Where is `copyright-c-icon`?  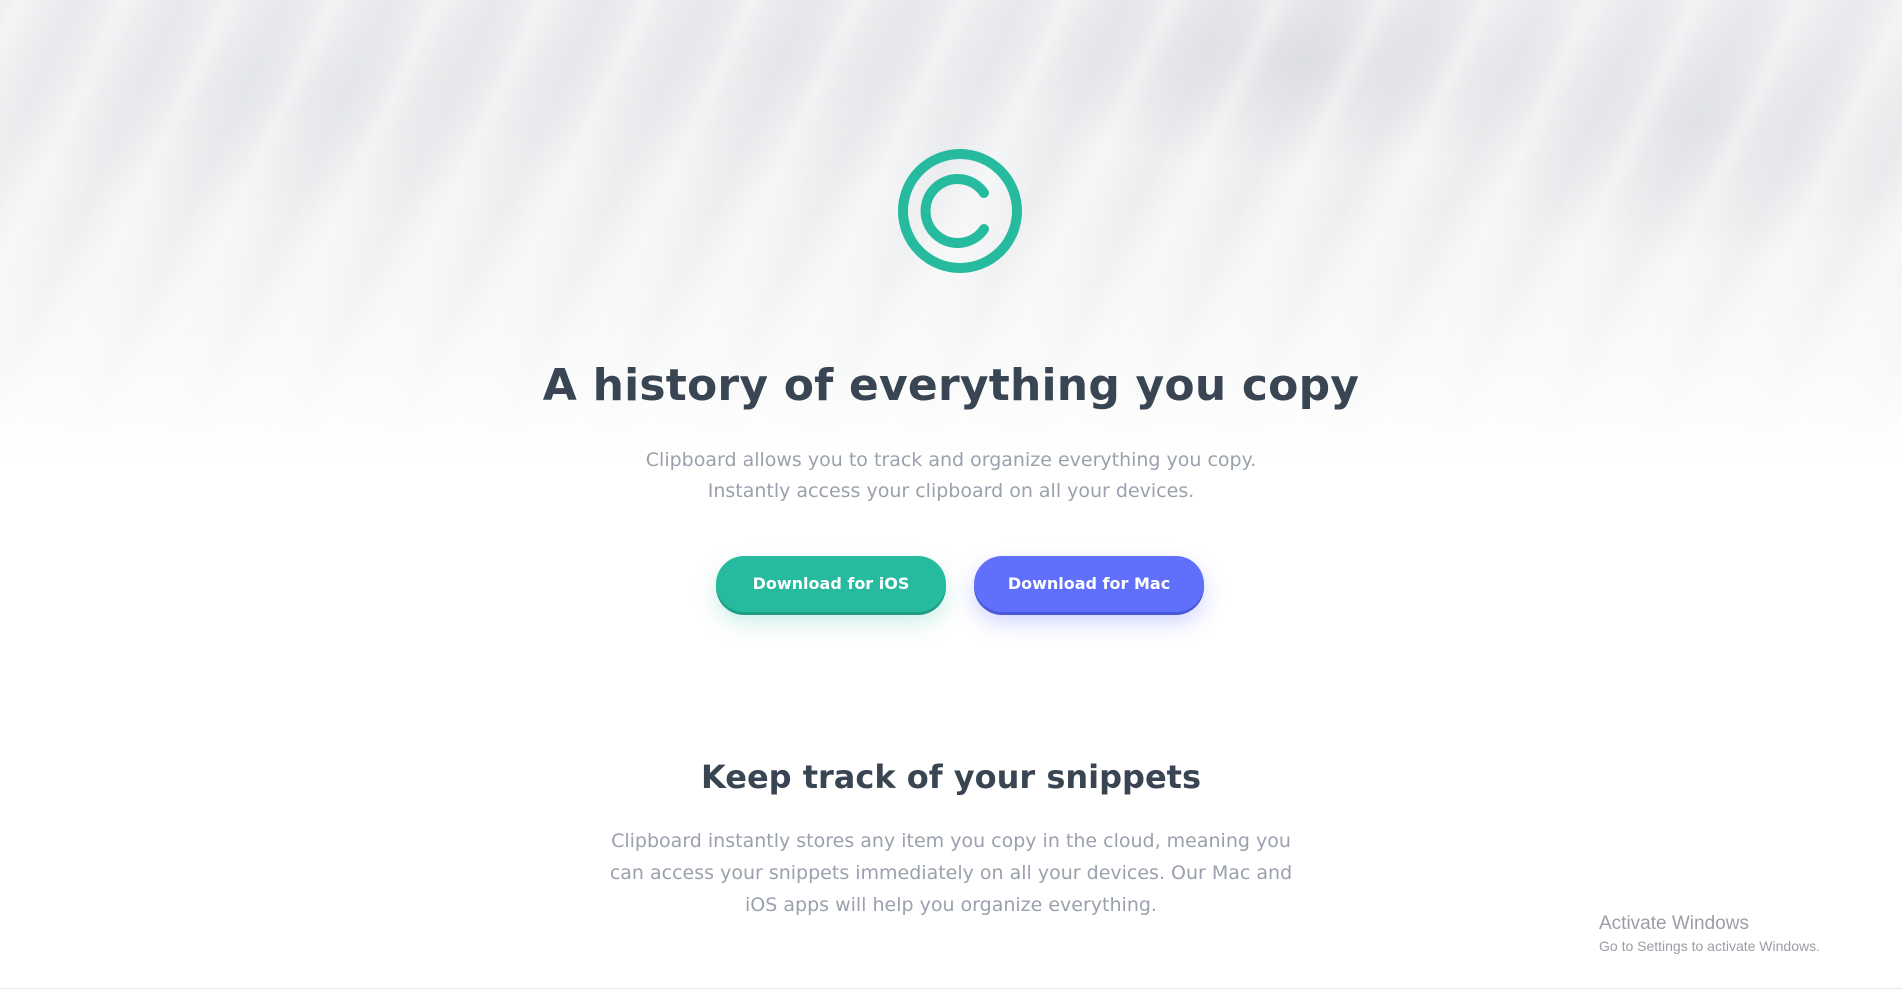 copyright-c-icon is located at coordinates (960, 211).